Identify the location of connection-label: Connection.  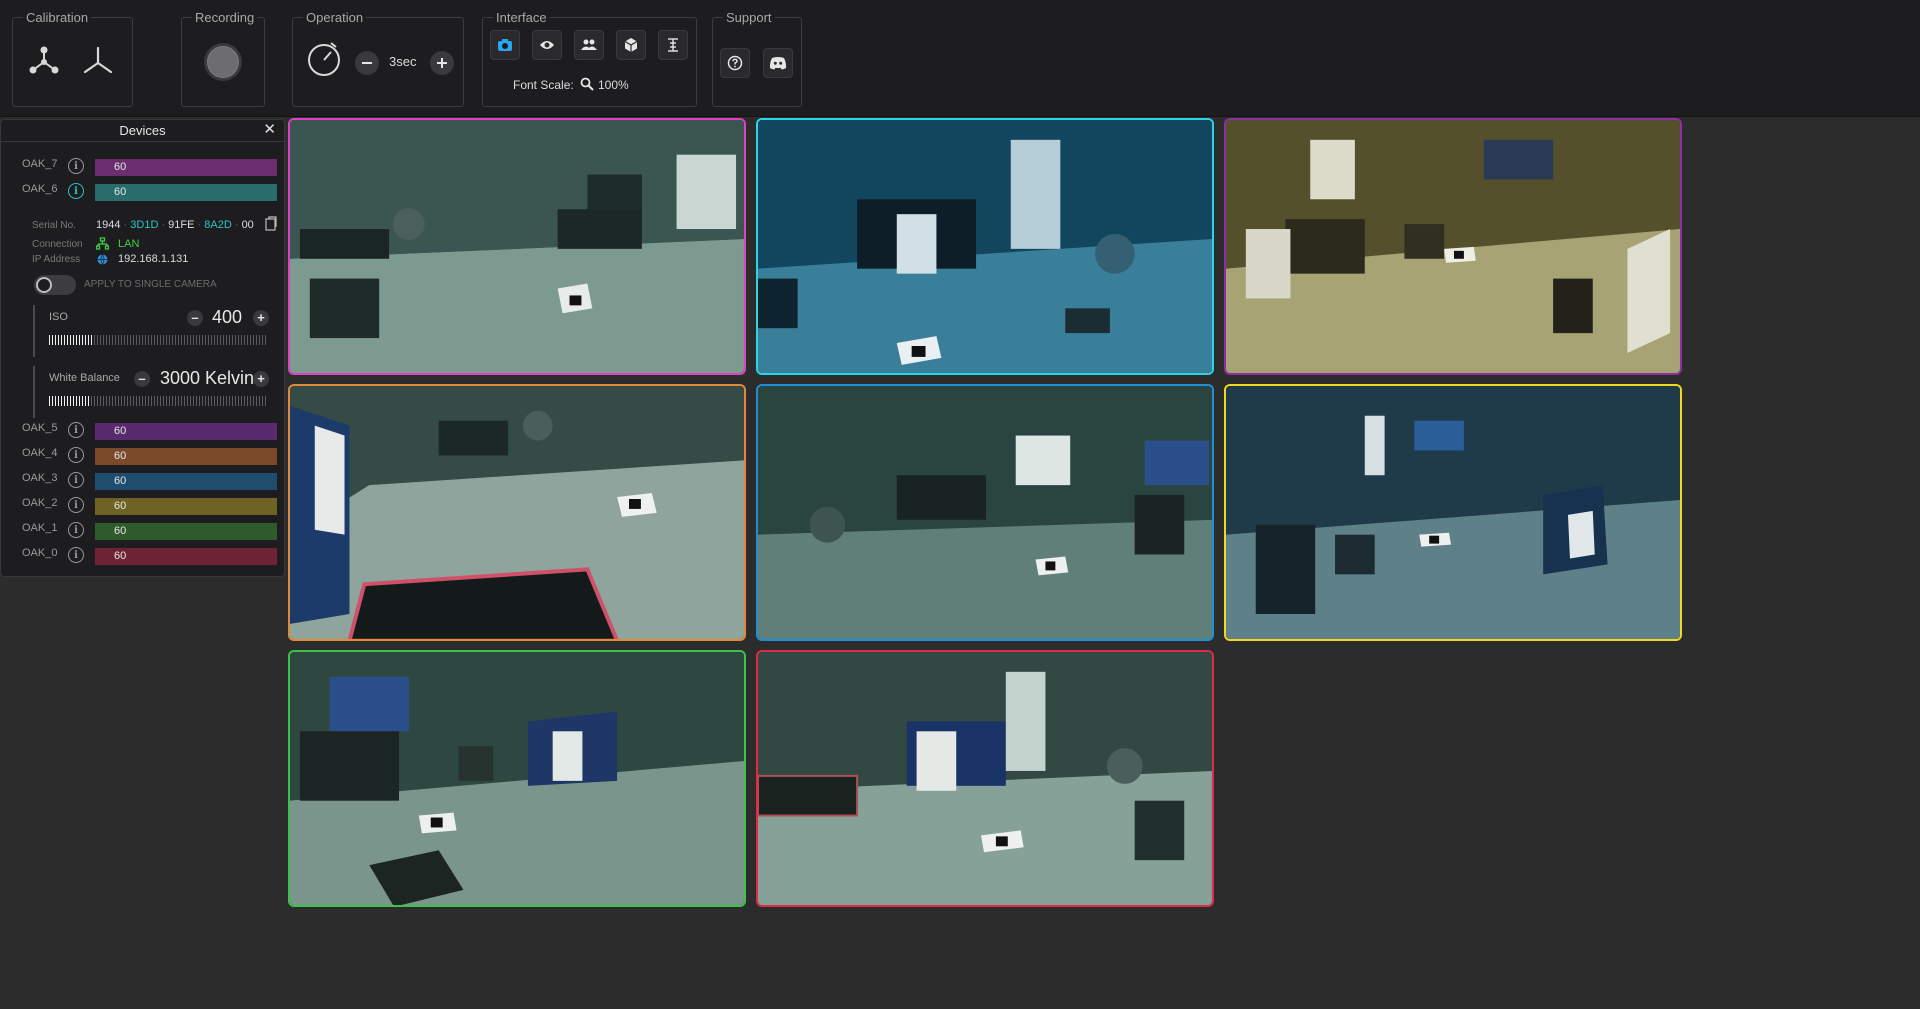
(57, 244).